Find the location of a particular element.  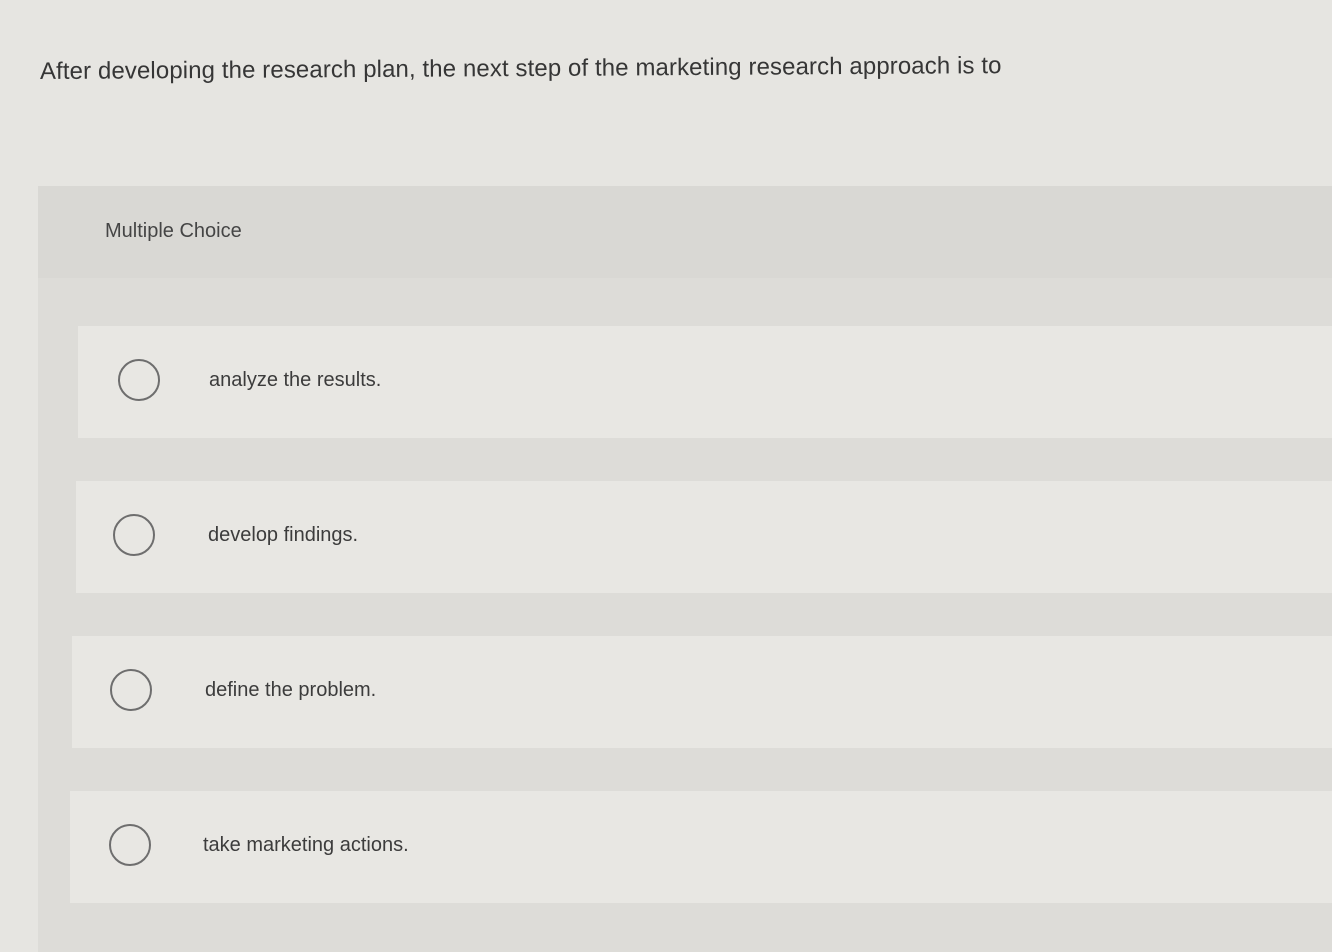

choice-option-3: define the problem. is located at coordinates (702, 692).